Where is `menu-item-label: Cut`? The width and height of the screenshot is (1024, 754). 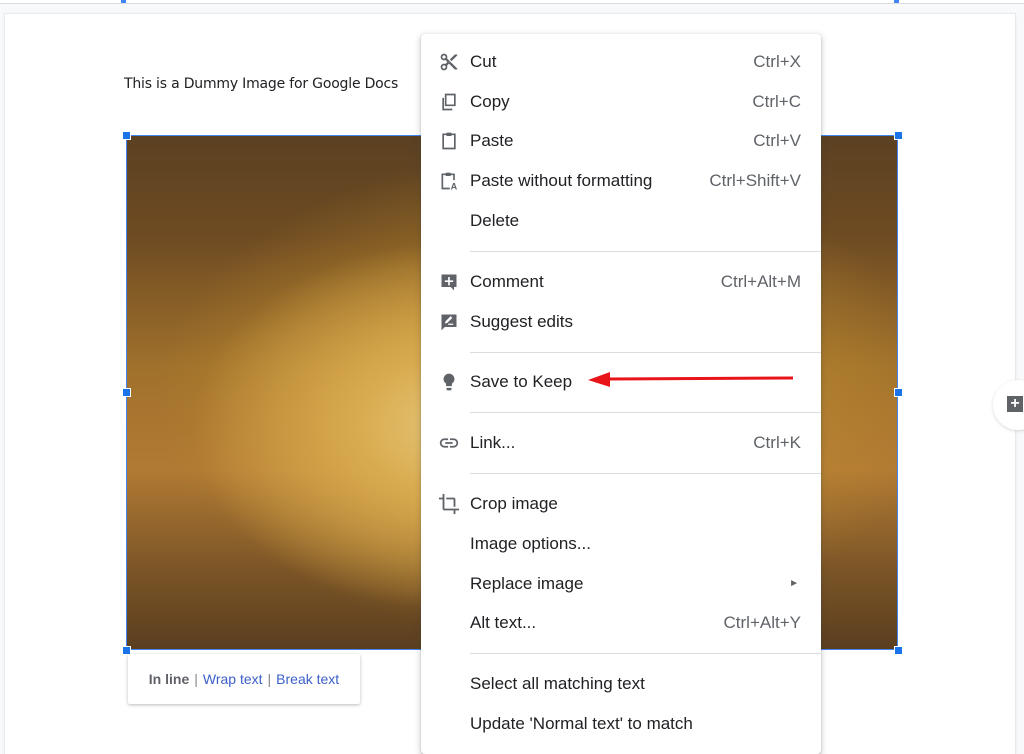 menu-item-label: Cut is located at coordinates (483, 61).